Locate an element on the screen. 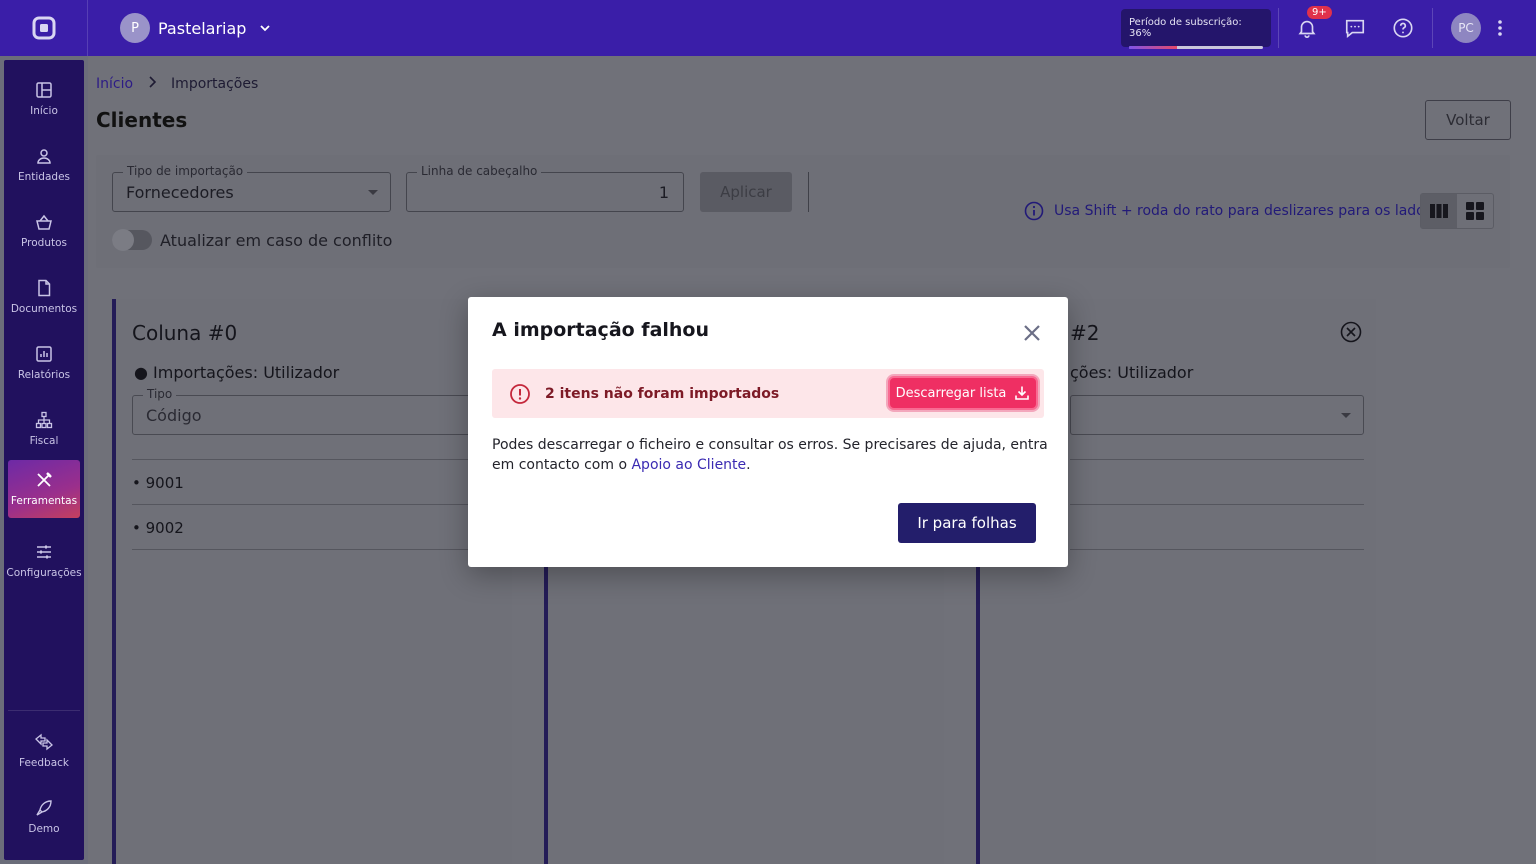 Image resolution: width=1536 pixels, height=864 pixels. dialog-body-end: . is located at coordinates (748, 465).